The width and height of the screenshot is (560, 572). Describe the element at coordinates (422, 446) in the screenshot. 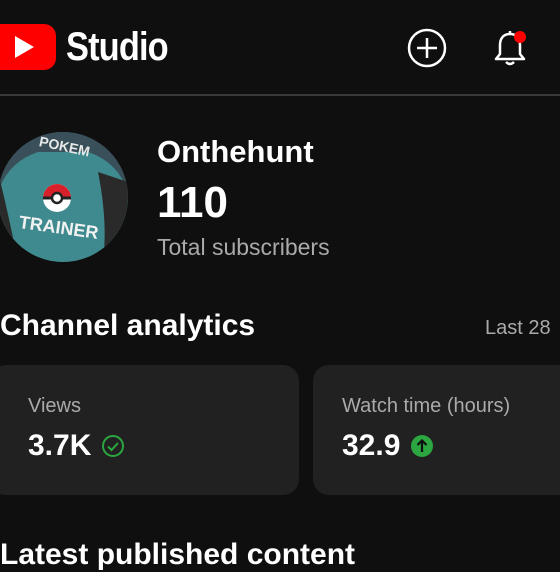

I see `arrow-up-circle-icon` at that location.